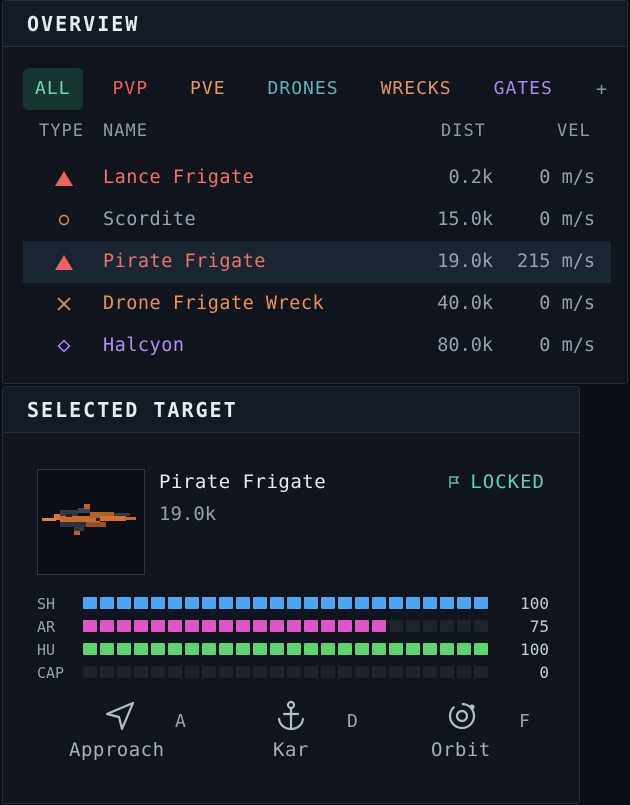  Describe the element at coordinates (61, 131) in the screenshot. I see `column-type: TYPE` at that location.